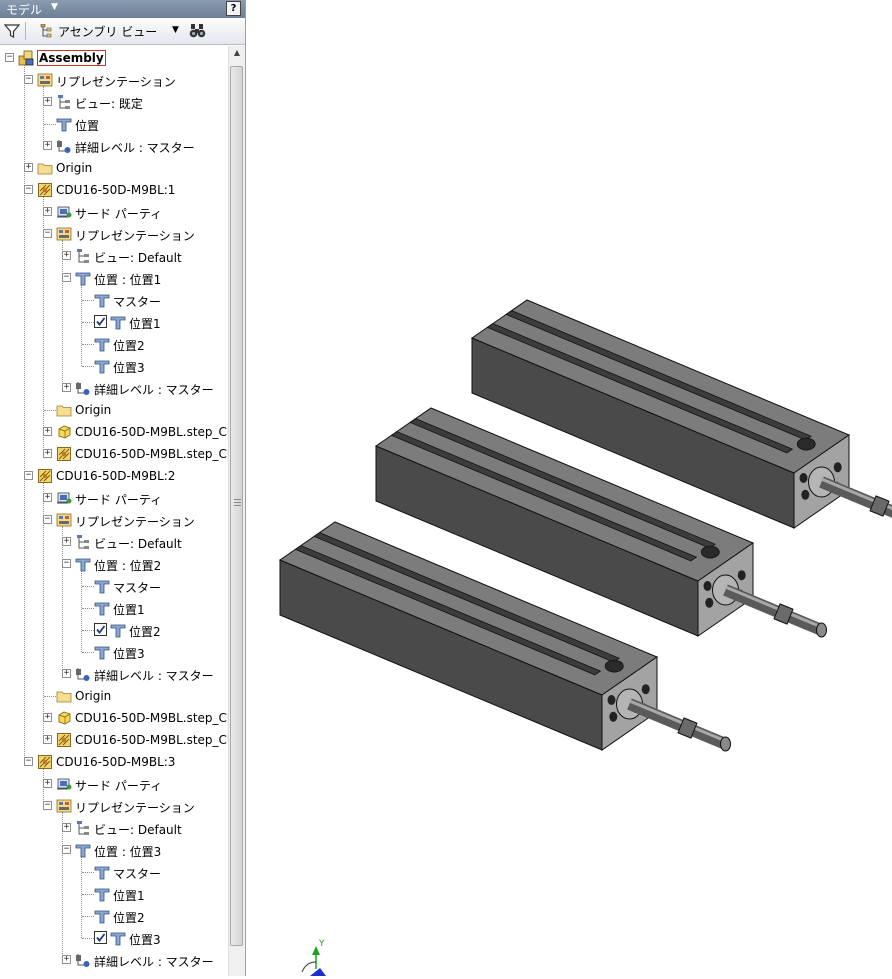 This screenshot has height=979, width=892. I want to click on tree-node: −CDU16-50D-M9BL:3, so click(114, 762).